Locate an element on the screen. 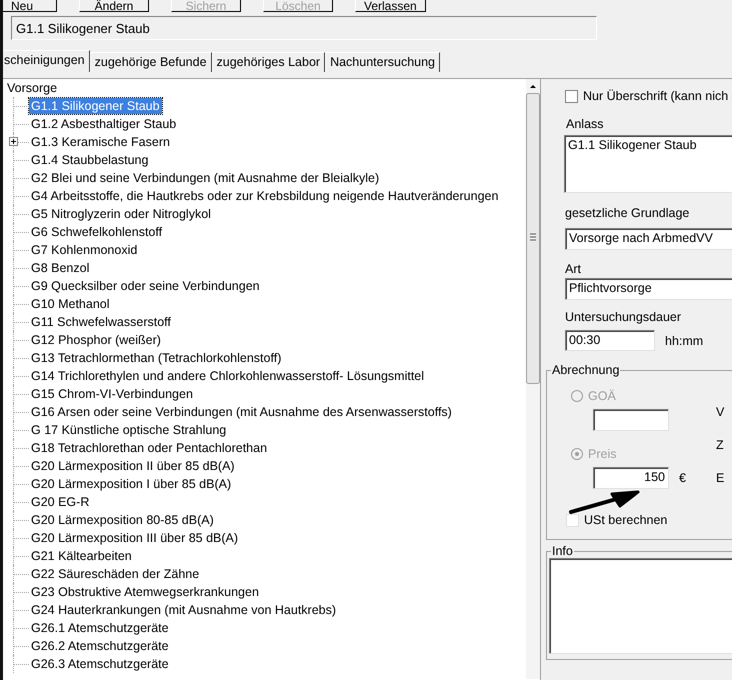 Image resolution: width=732 pixels, height=680 pixels. art-field: Pflichtvorsorge is located at coordinates (648, 289).